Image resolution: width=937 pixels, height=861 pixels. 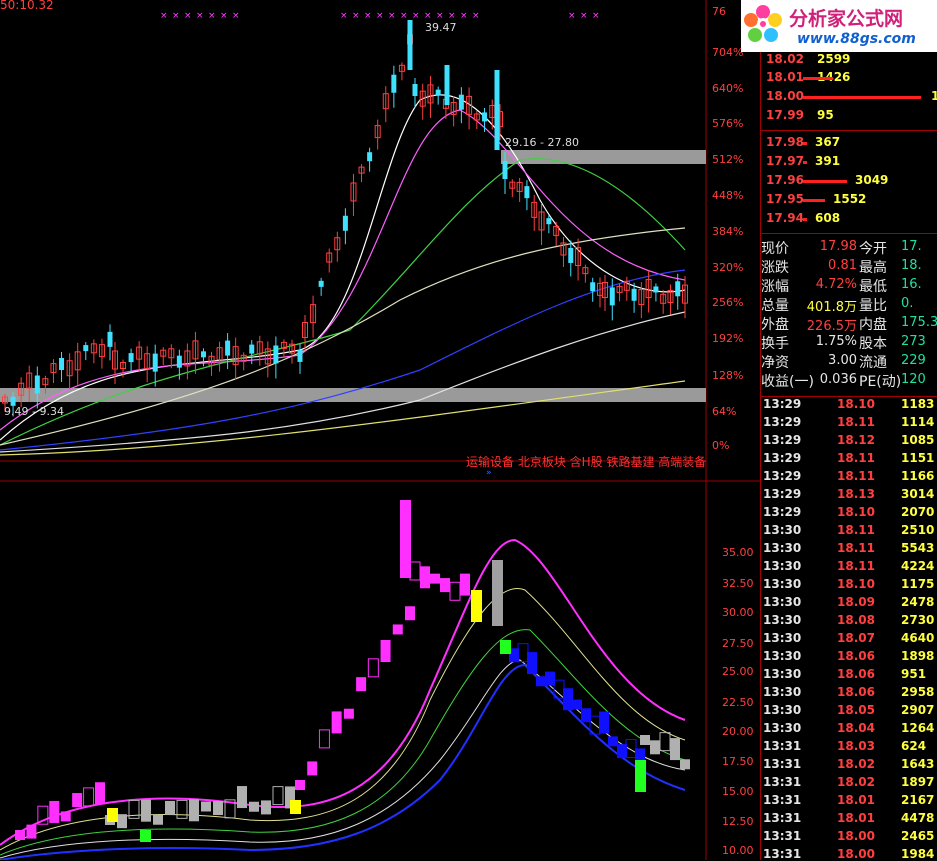 What do you see at coordinates (918, 818) in the screenshot?
I see `trade-volume: 4478` at bounding box center [918, 818].